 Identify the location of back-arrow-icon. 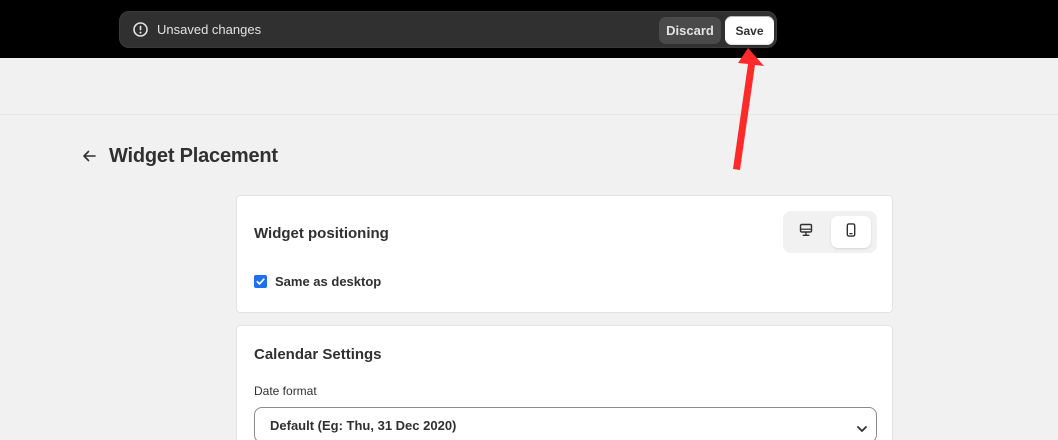
(90, 156).